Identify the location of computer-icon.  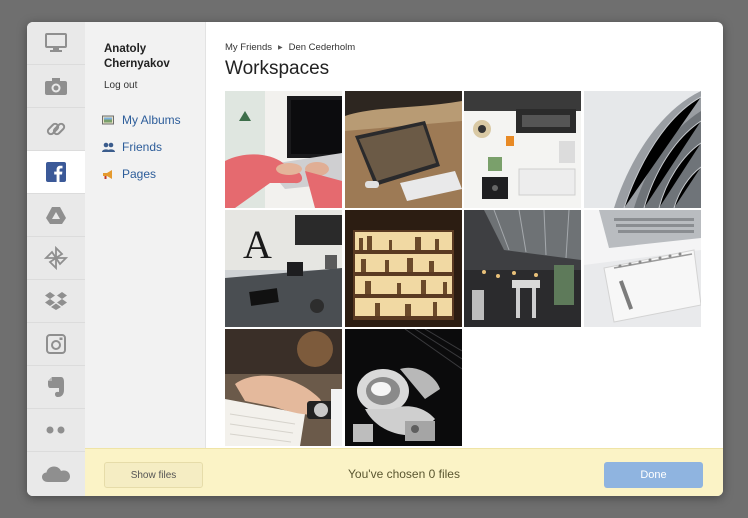
(56, 42).